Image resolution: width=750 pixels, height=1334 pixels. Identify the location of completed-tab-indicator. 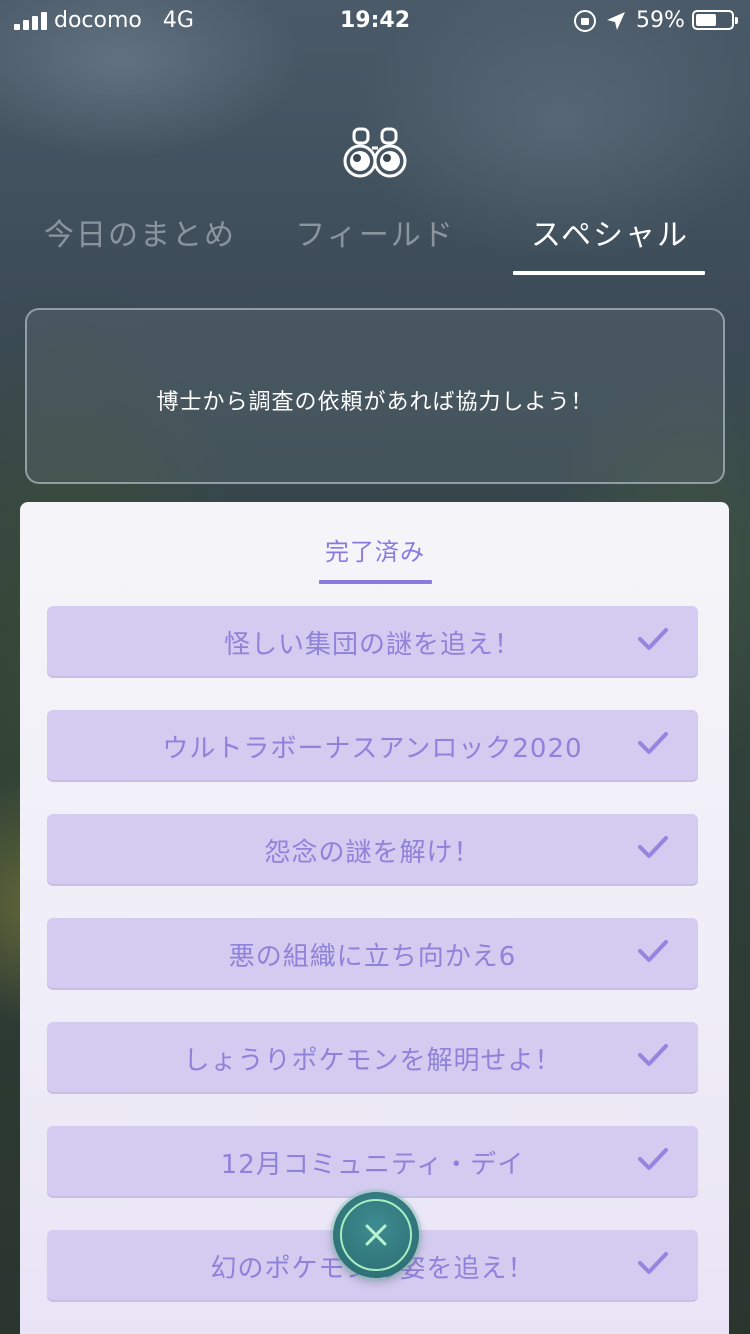
(375, 582).